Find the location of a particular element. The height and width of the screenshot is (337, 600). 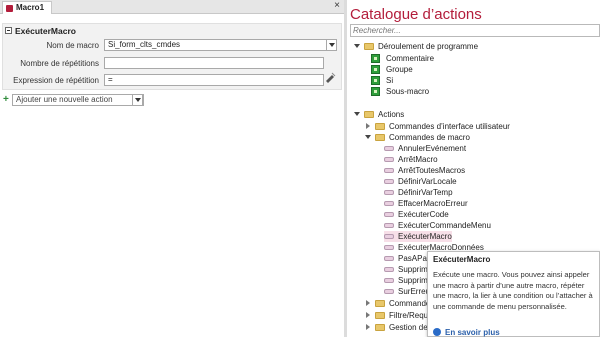

tree-node-group: Commande is located at coordinates (395, 303).